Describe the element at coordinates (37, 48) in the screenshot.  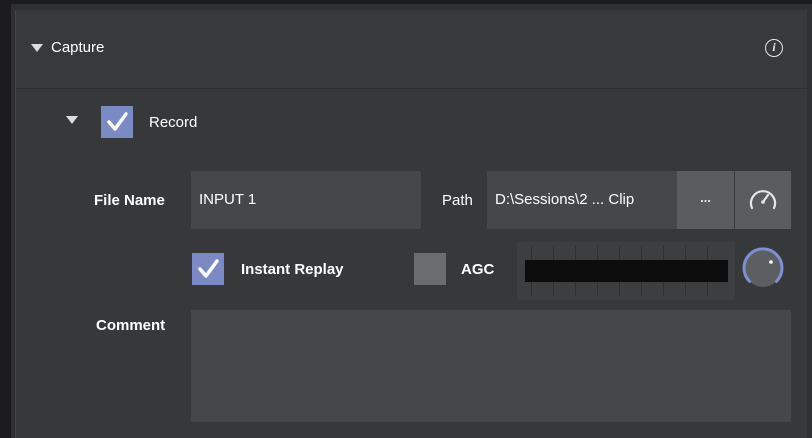
I see `collapse-triangle-icon` at that location.